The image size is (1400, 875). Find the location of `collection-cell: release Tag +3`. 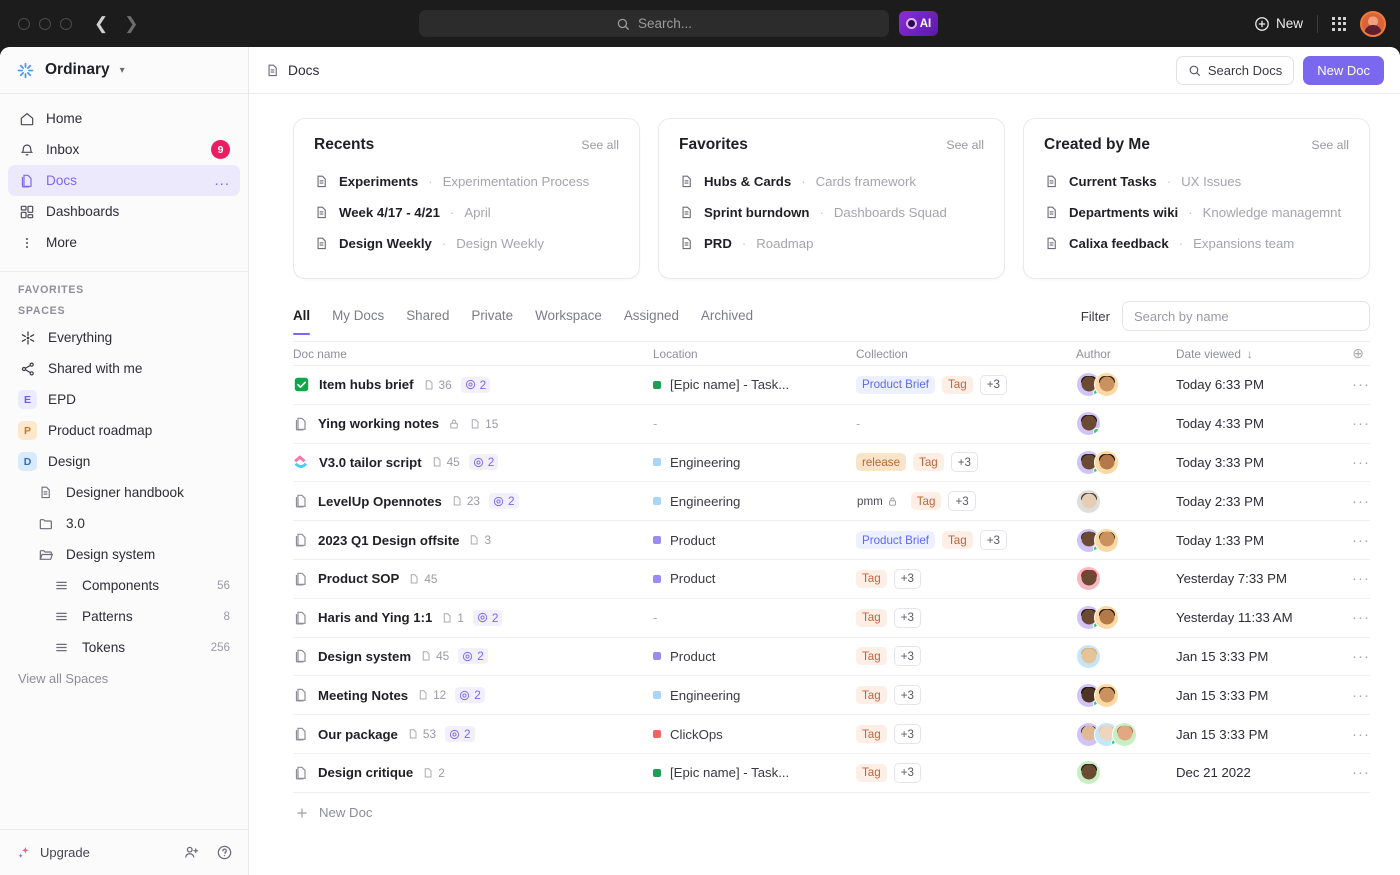

collection-cell: release Tag +3 is located at coordinates (966, 462).